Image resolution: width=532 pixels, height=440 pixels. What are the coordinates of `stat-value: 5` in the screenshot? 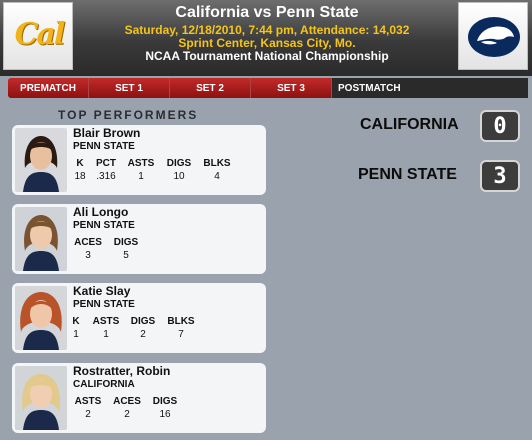 It's located at (126, 255).